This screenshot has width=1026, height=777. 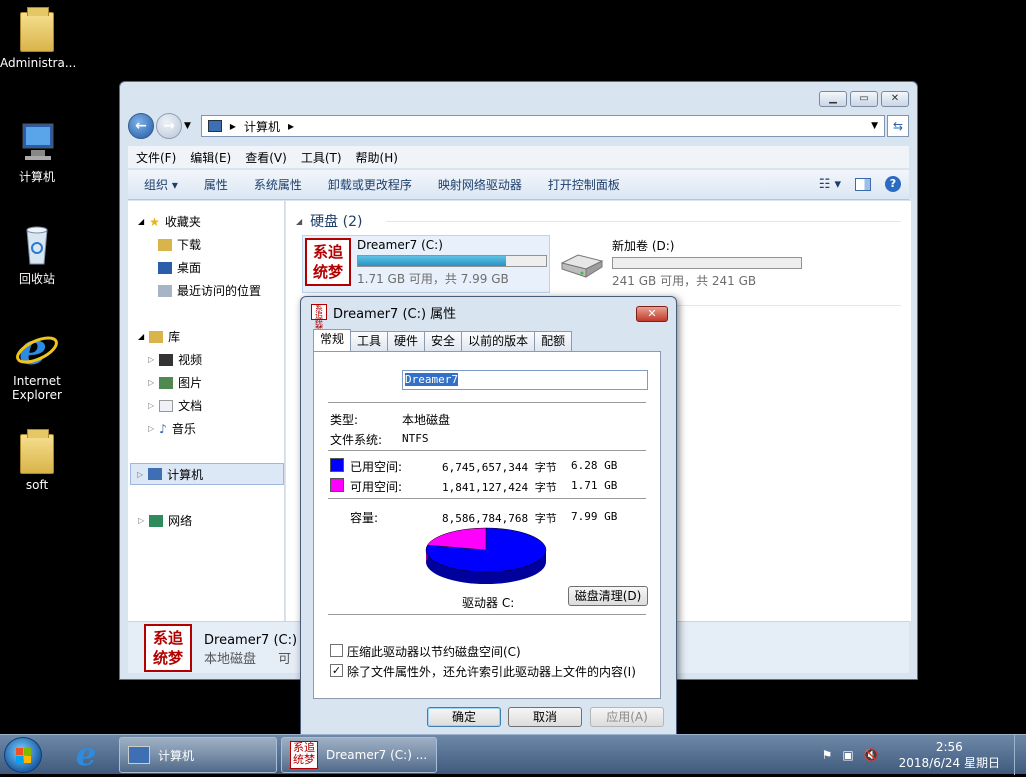 What do you see at coordinates (893, 184) in the screenshot?
I see `help-icon: ?` at bounding box center [893, 184].